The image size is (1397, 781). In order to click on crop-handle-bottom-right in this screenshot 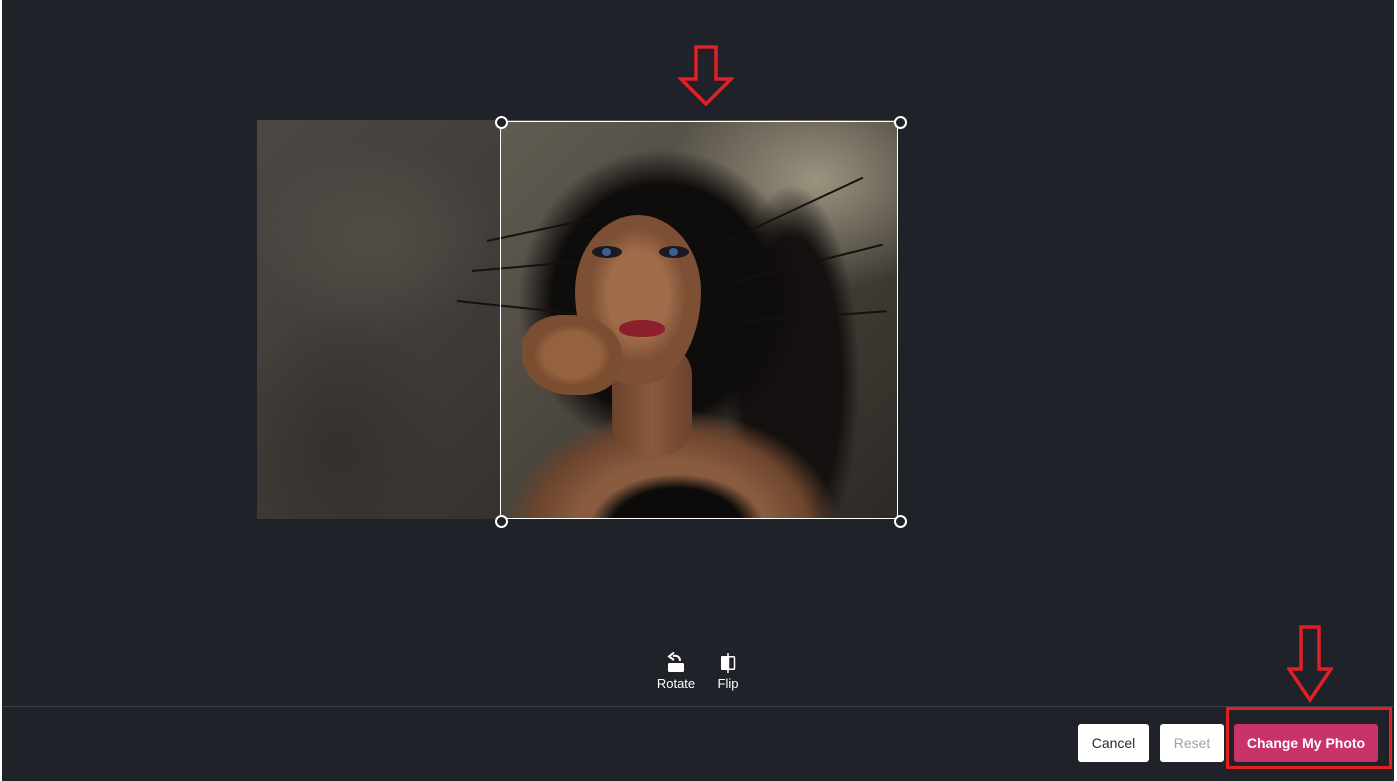, I will do `click(900, 521)`.